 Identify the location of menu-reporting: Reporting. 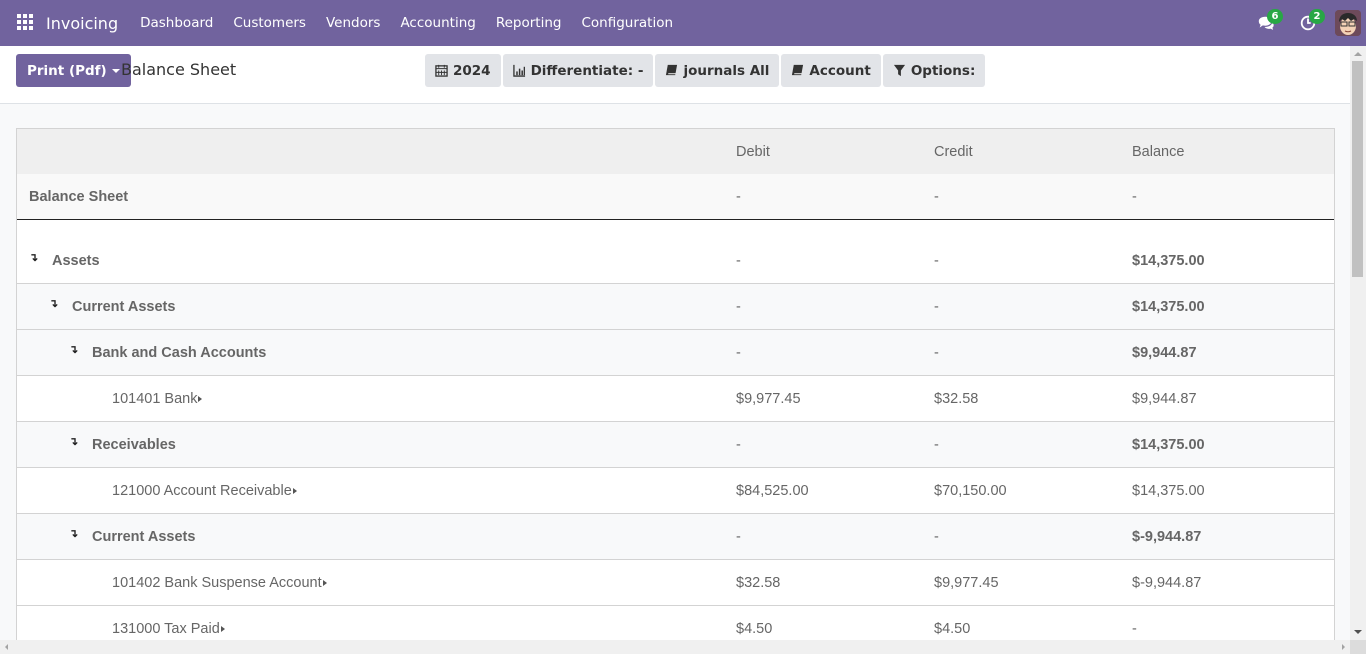
(529, 23).